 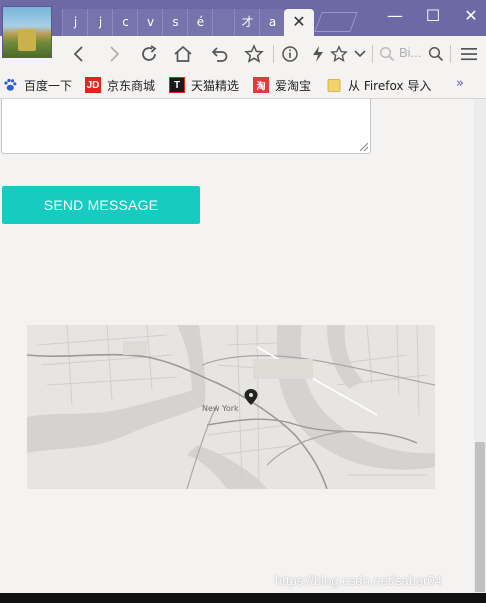 What do you see at coordinates (469, 54) in the screenshot?
I see `menu-icon` at bounding box center [469, 54].